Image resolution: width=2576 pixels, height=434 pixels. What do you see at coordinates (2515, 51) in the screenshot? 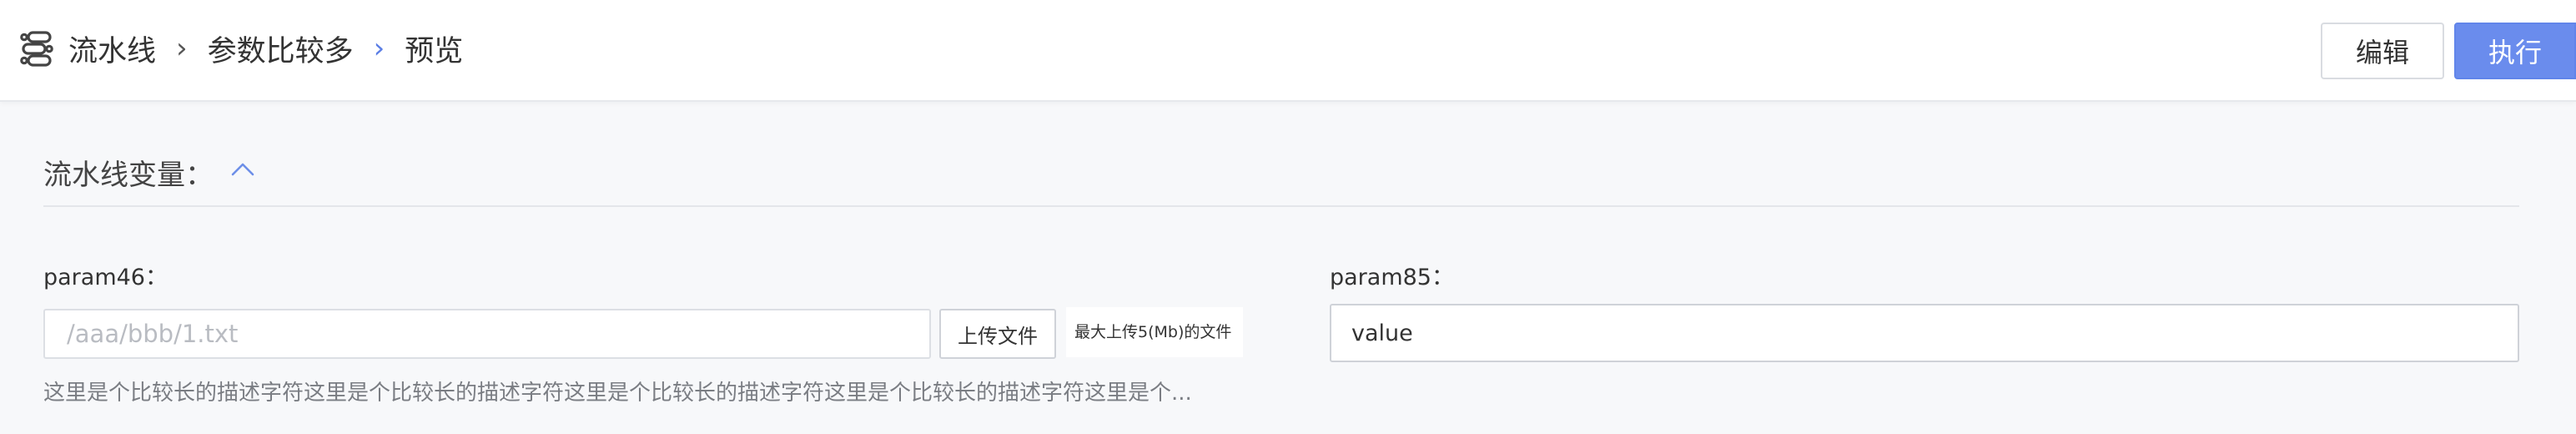
I see `run-button: 执行` at bounding box center [2515, 51].